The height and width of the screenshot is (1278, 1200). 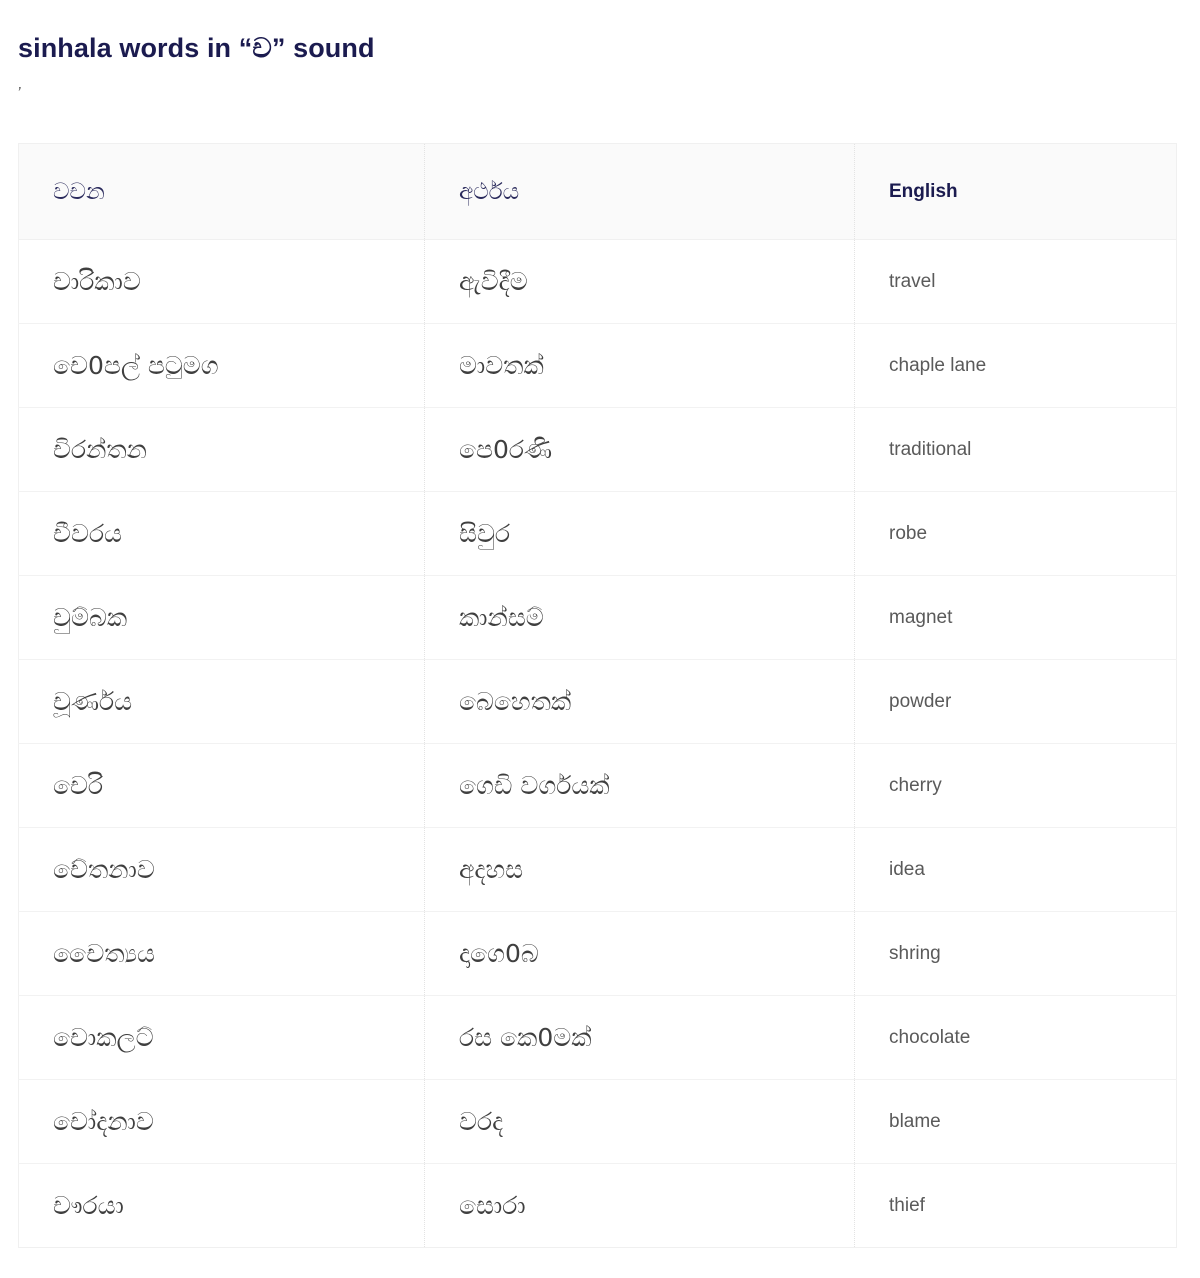 What do you see at coordinates (639, 617) in the screenshot?
I see `cell-meaning: කාන්සම්` at bounding box center [639, 617].